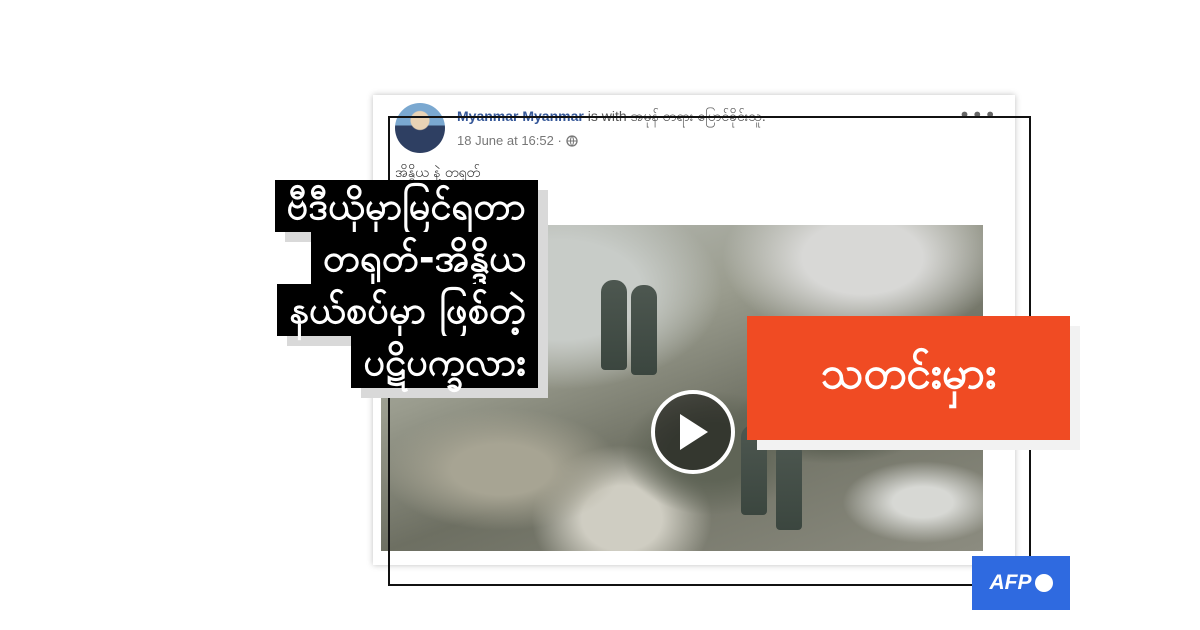 The width and height of the screenshot is (1200, 630). I want to click on globe-icon, so click(572, 140).